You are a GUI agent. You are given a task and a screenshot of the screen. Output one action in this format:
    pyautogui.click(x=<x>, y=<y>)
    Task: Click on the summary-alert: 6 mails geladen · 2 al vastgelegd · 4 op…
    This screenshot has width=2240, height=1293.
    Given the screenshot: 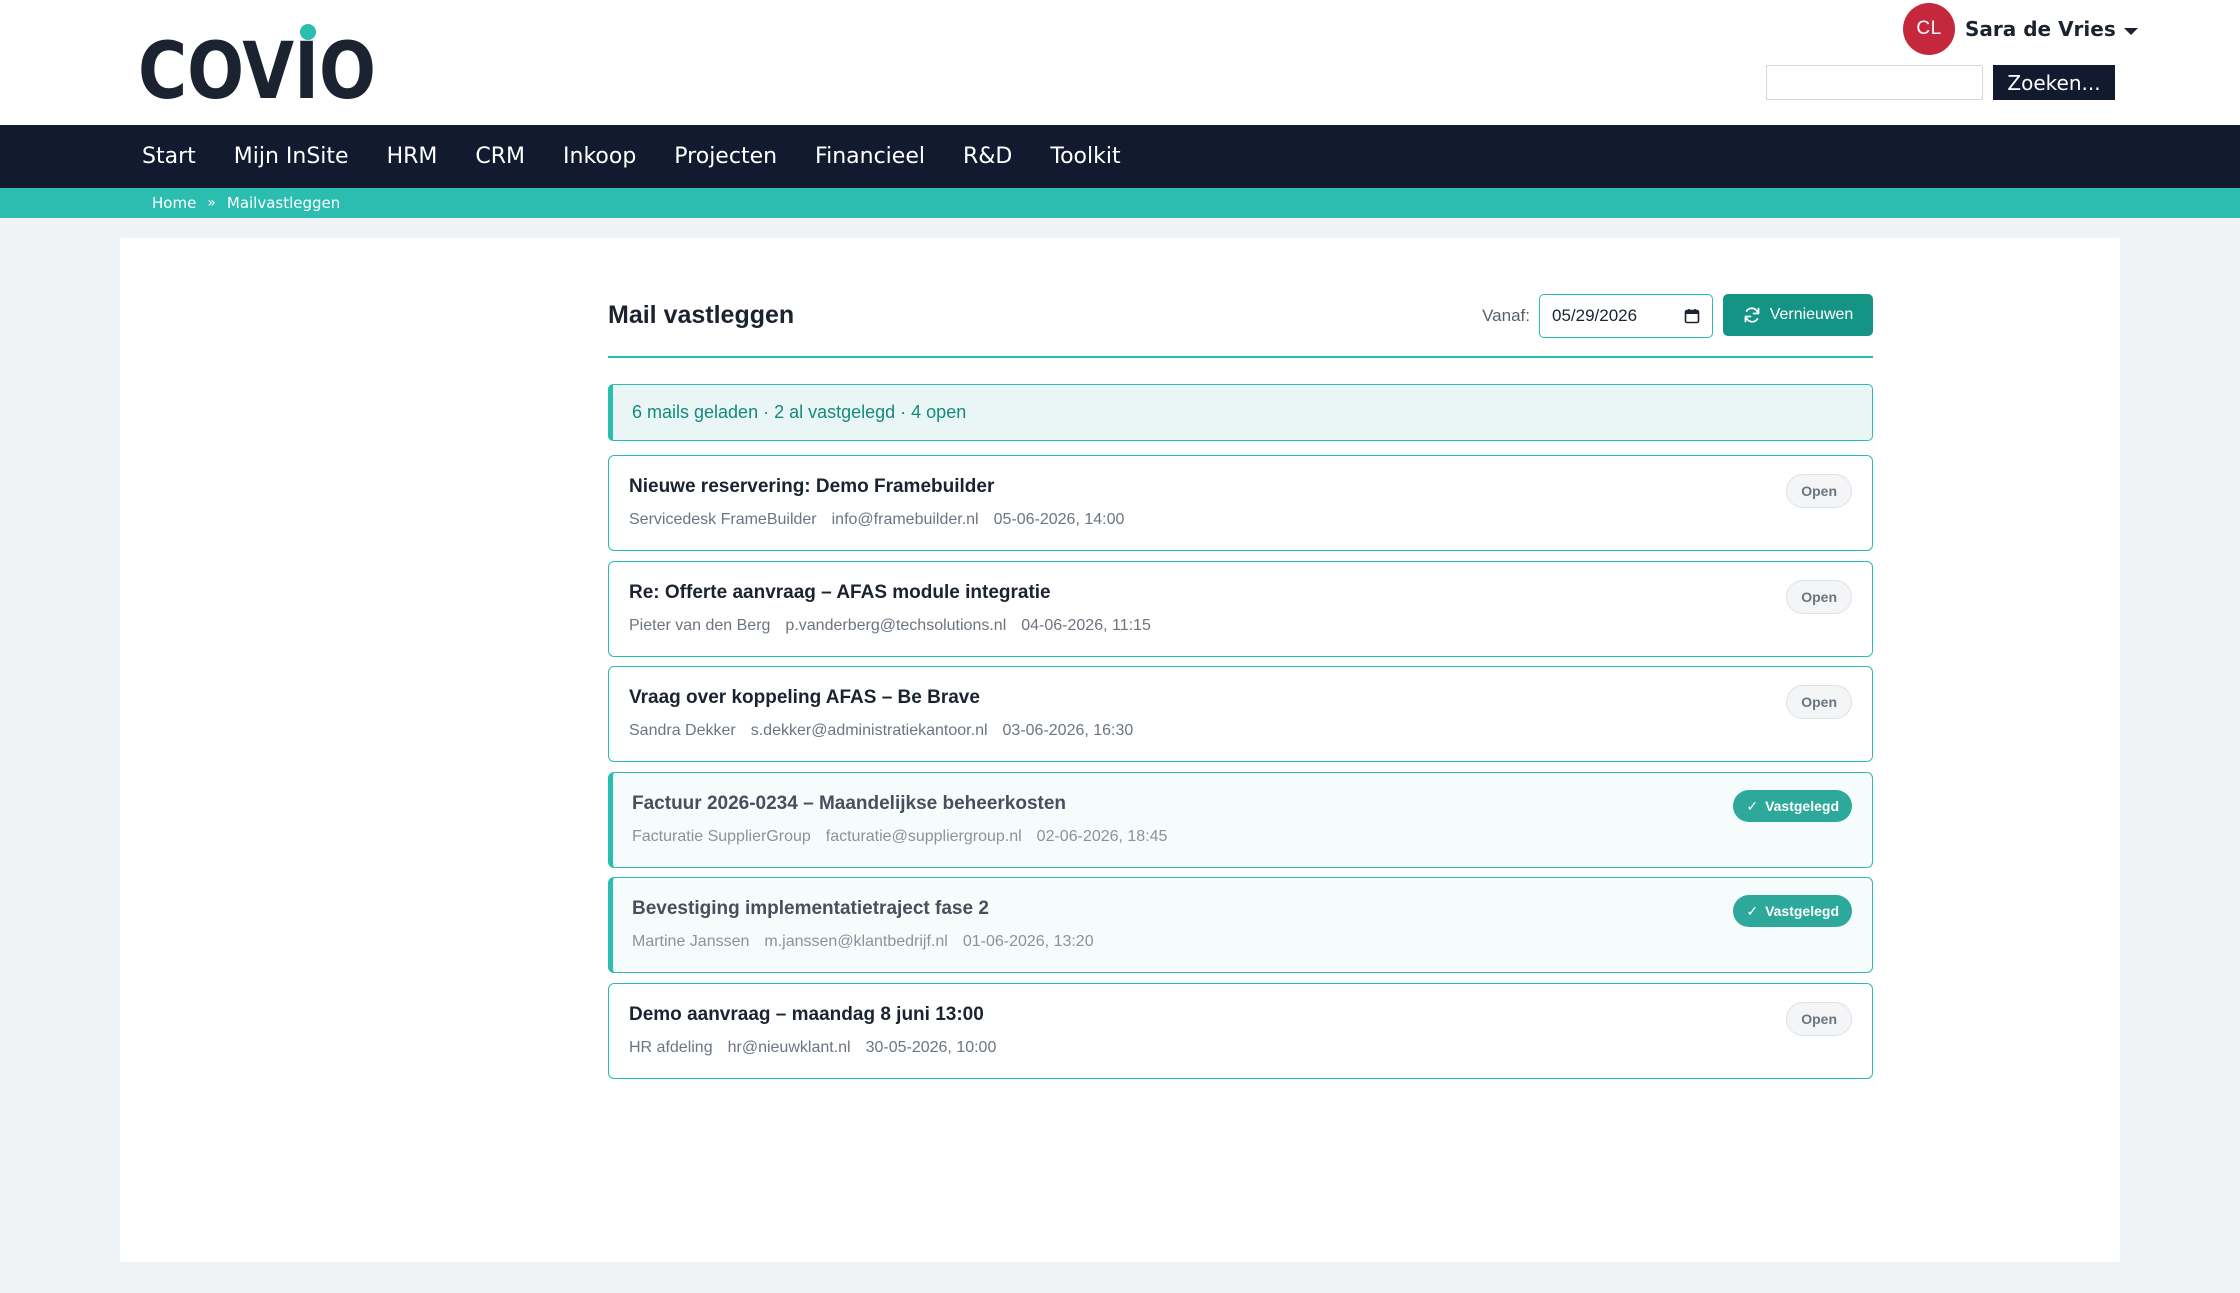 What is the action you would take?
    pyautogui.click(x=1240, y=412)
    